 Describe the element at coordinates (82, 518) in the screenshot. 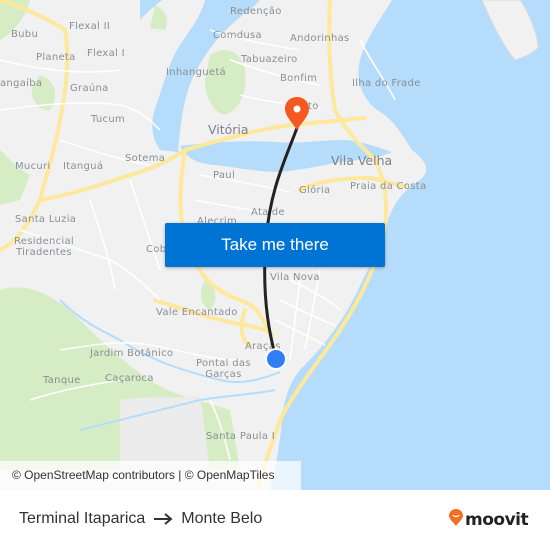

I see `origin-name: Terminal Itaparica` at that location.